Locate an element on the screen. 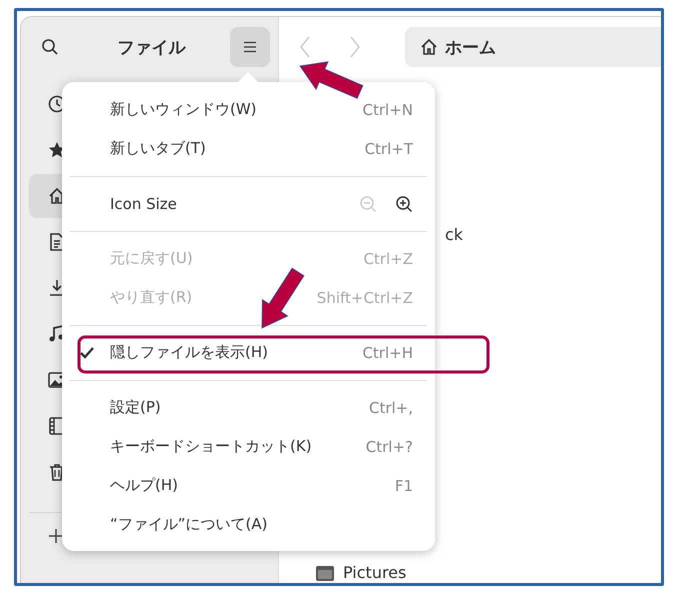 Image resolution: width=678 pixels, height=597 pixels. shortcut-label: F1 is located at coordinates (403, 485).